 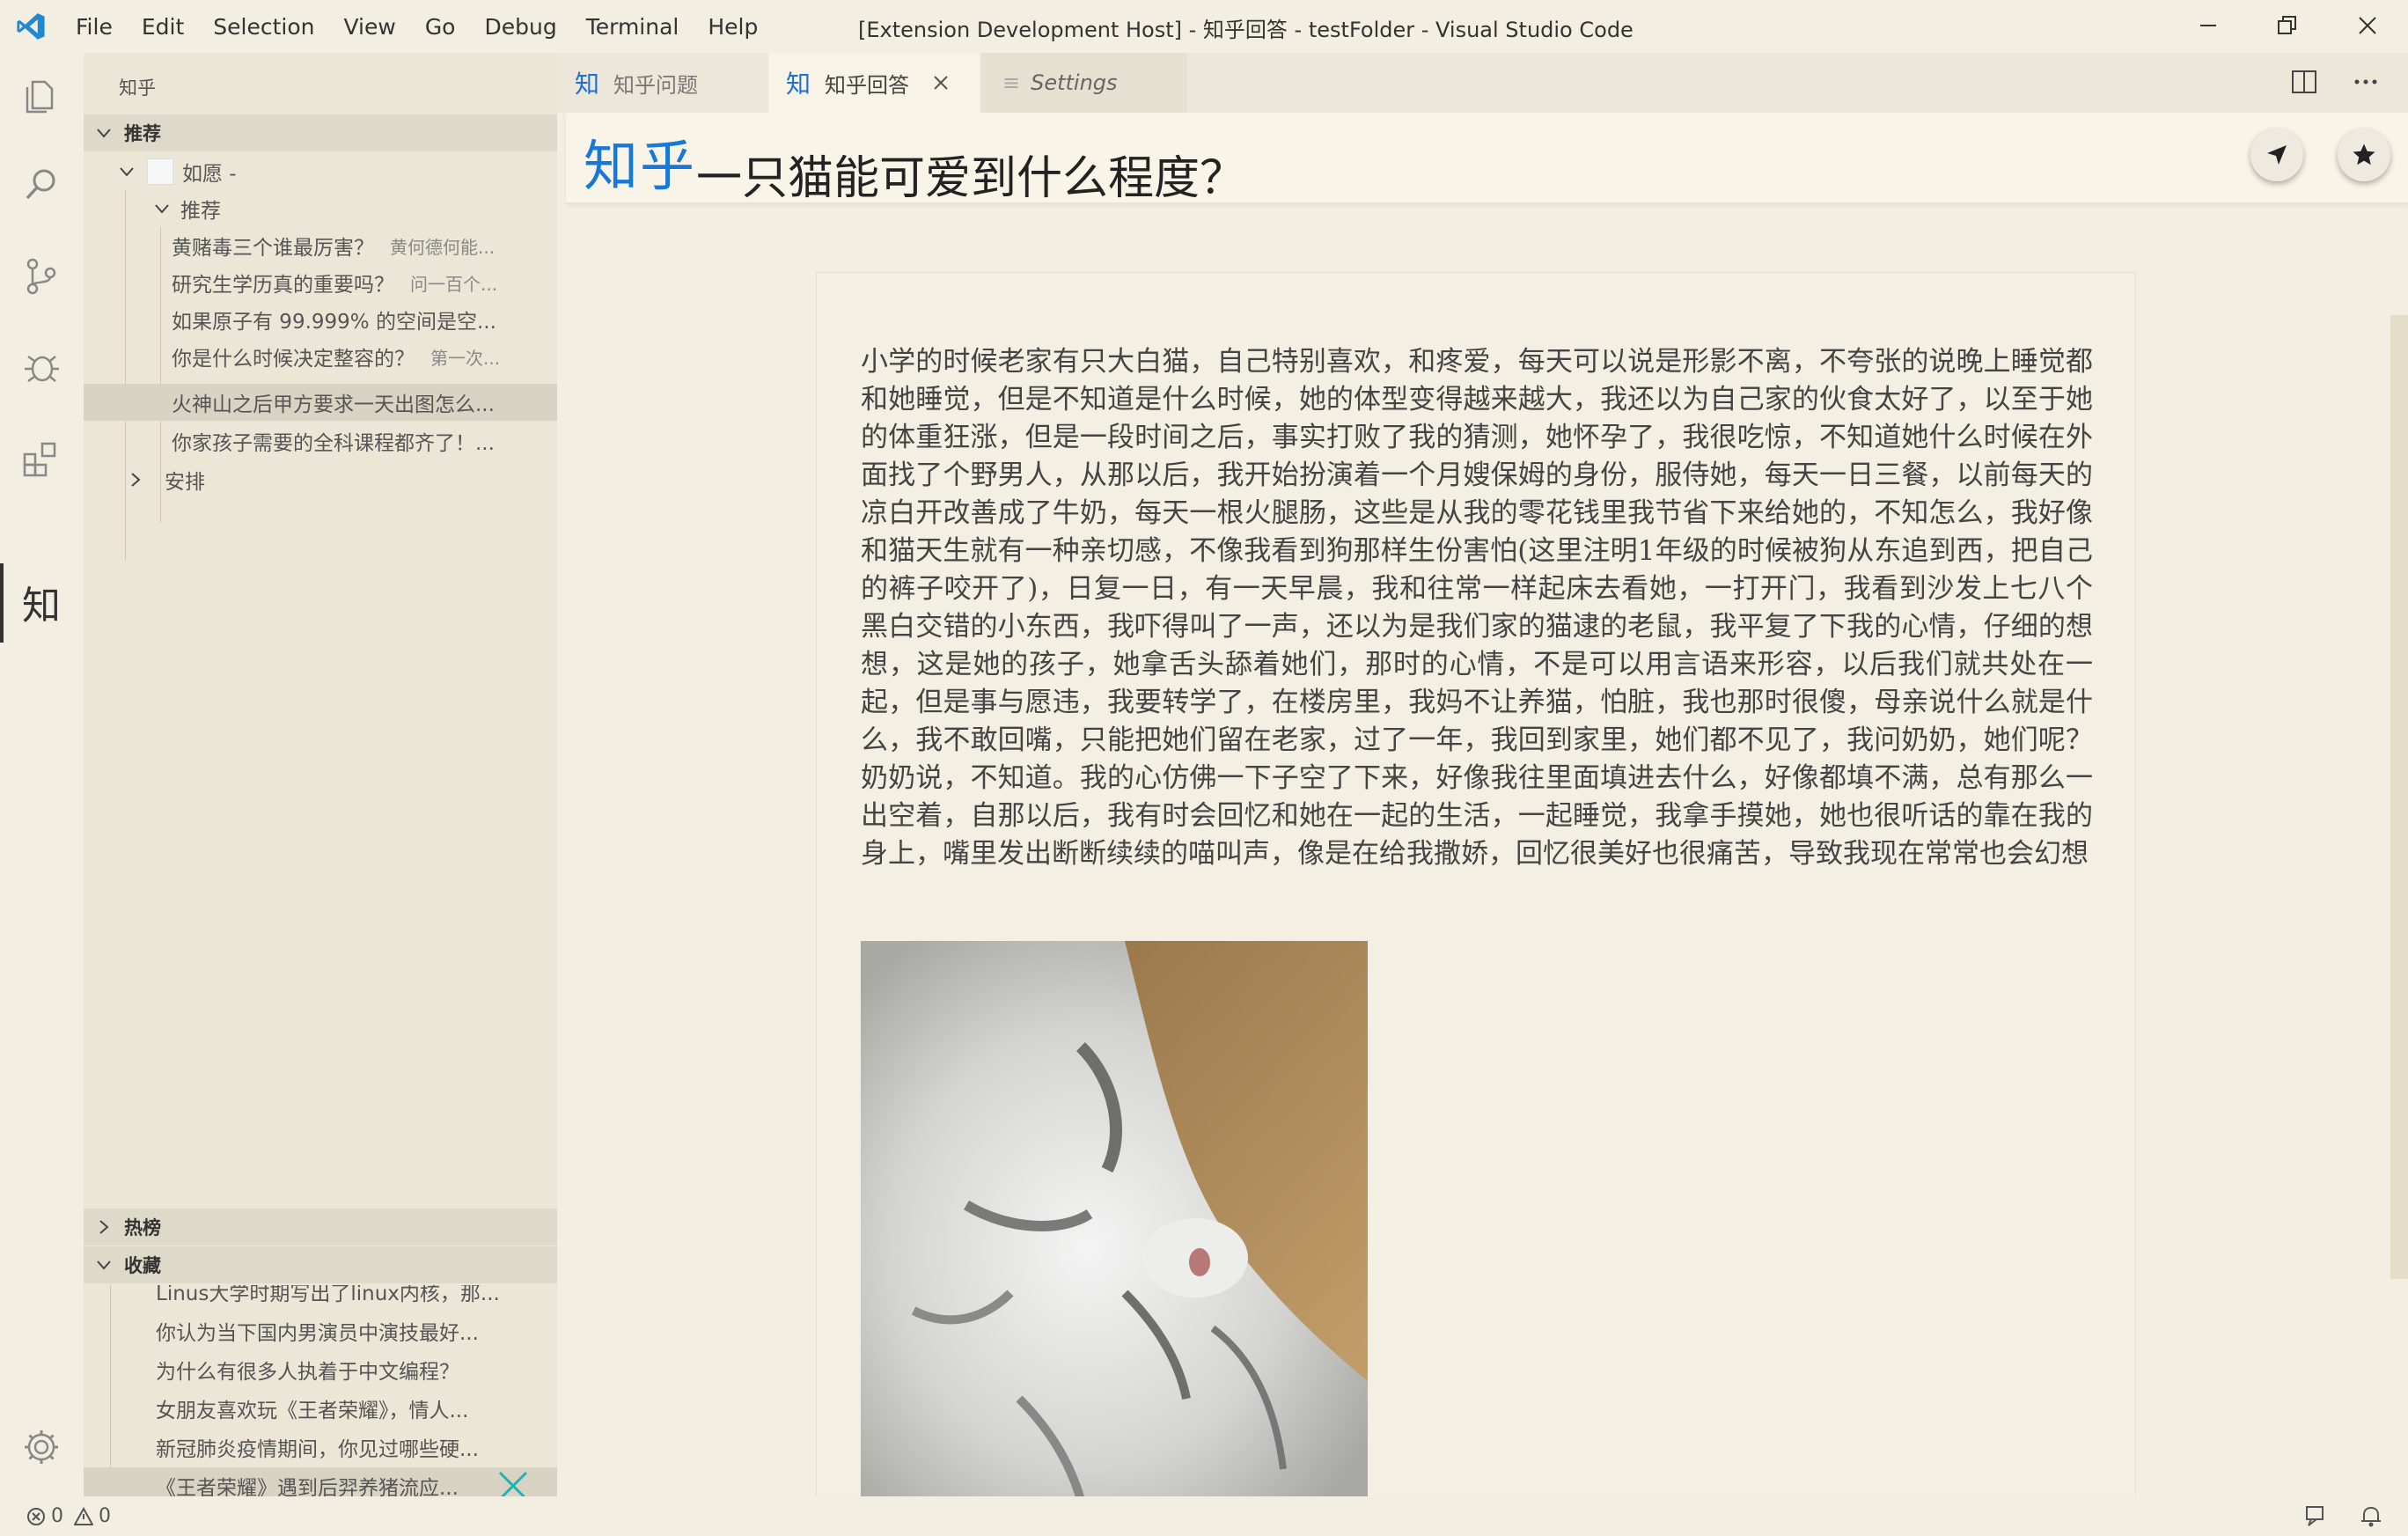 I want to click on bell-icon, so click(x=2371, y=1516).